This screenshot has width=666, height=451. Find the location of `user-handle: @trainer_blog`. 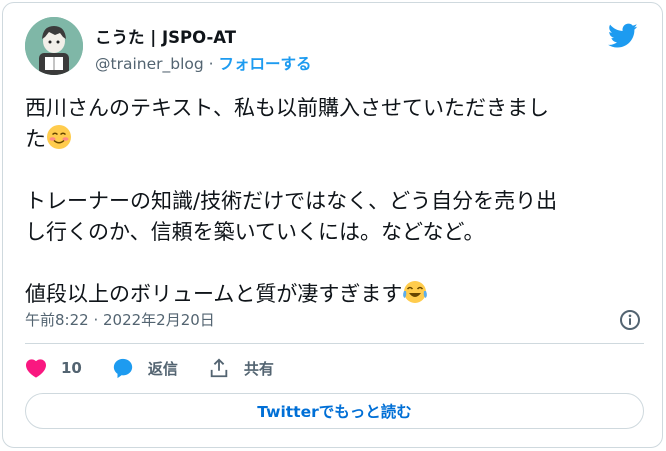

user-handle: @trainer_blog is located at coordinates (149, 64).